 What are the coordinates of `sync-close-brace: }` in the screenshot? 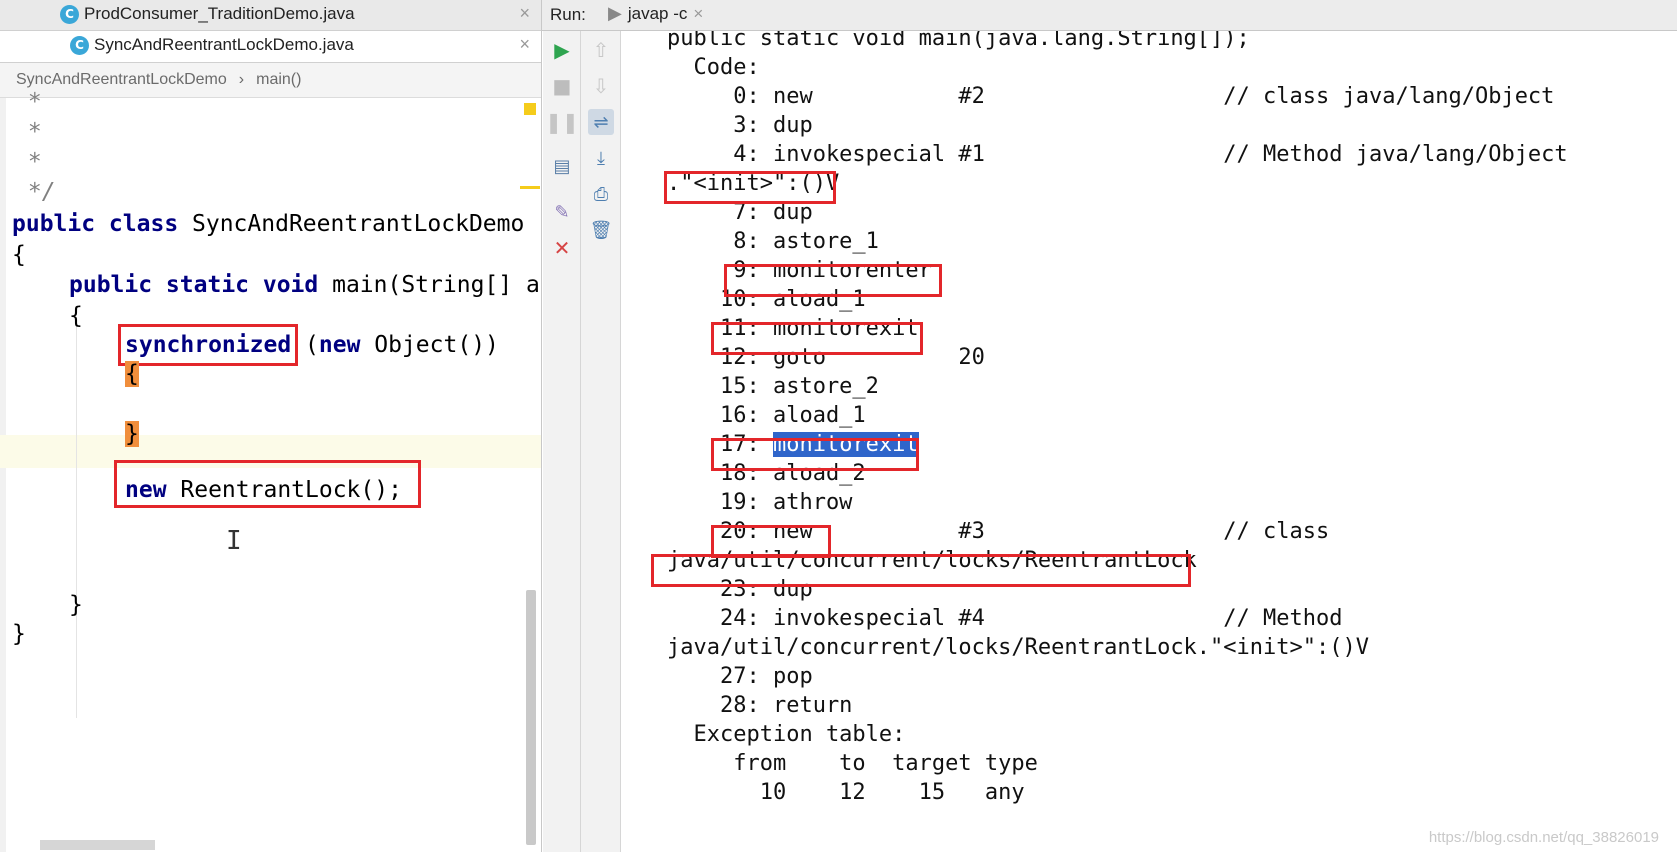 It's located at (132, 434).